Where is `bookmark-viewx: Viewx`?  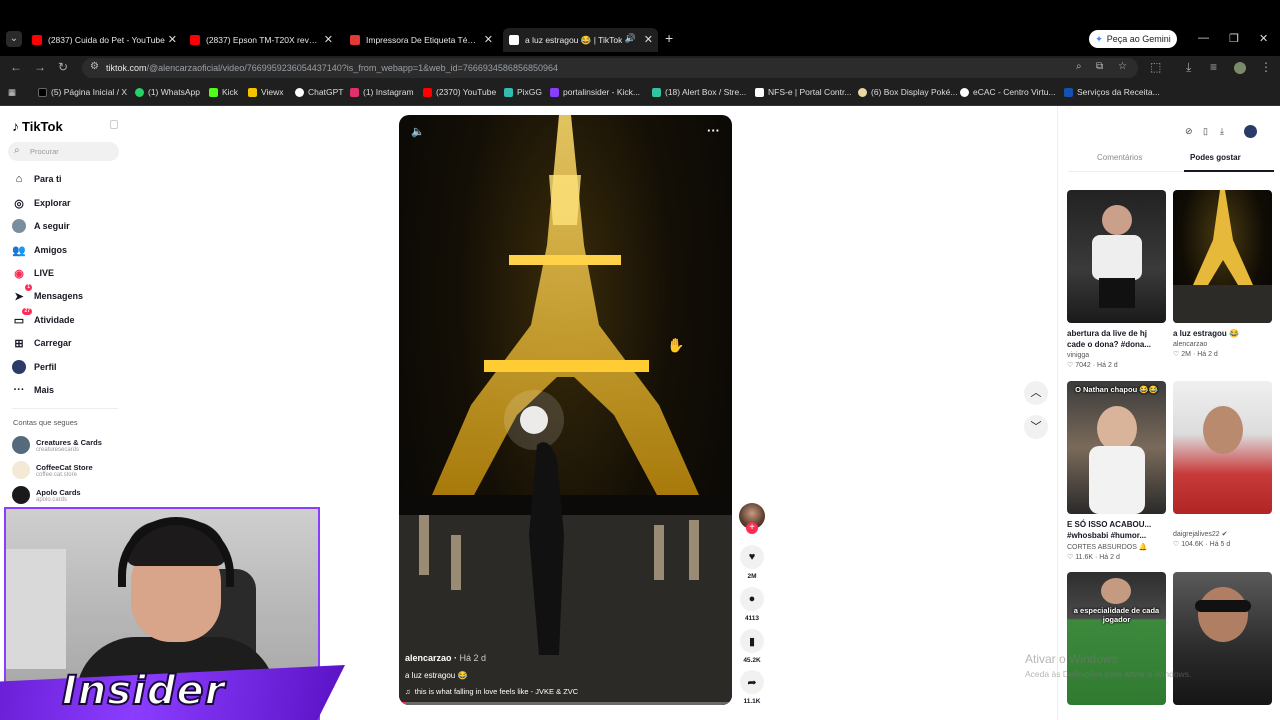 bookmark-viewx: Viewx is located at coordinates (266, 92).